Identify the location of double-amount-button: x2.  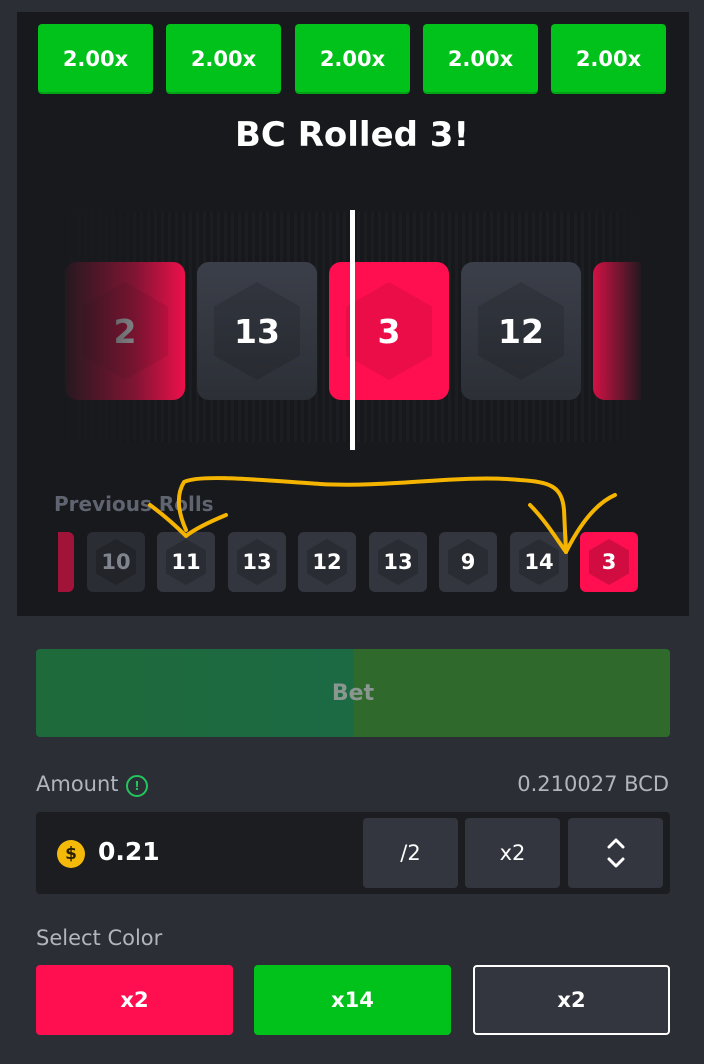
(512, 853).